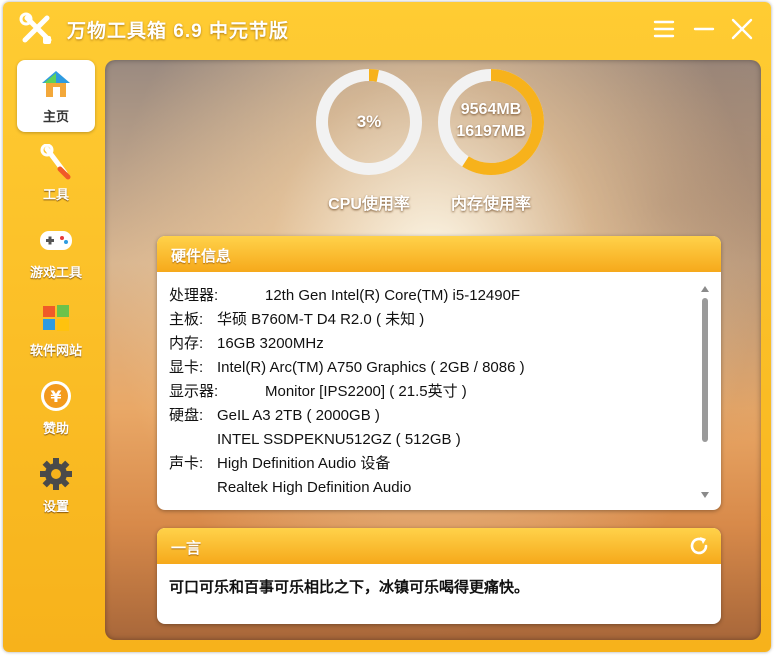 This screenshot has width=775, height=656. I want to click on memory-usage-label: 内存使用率, so click(490, 204).